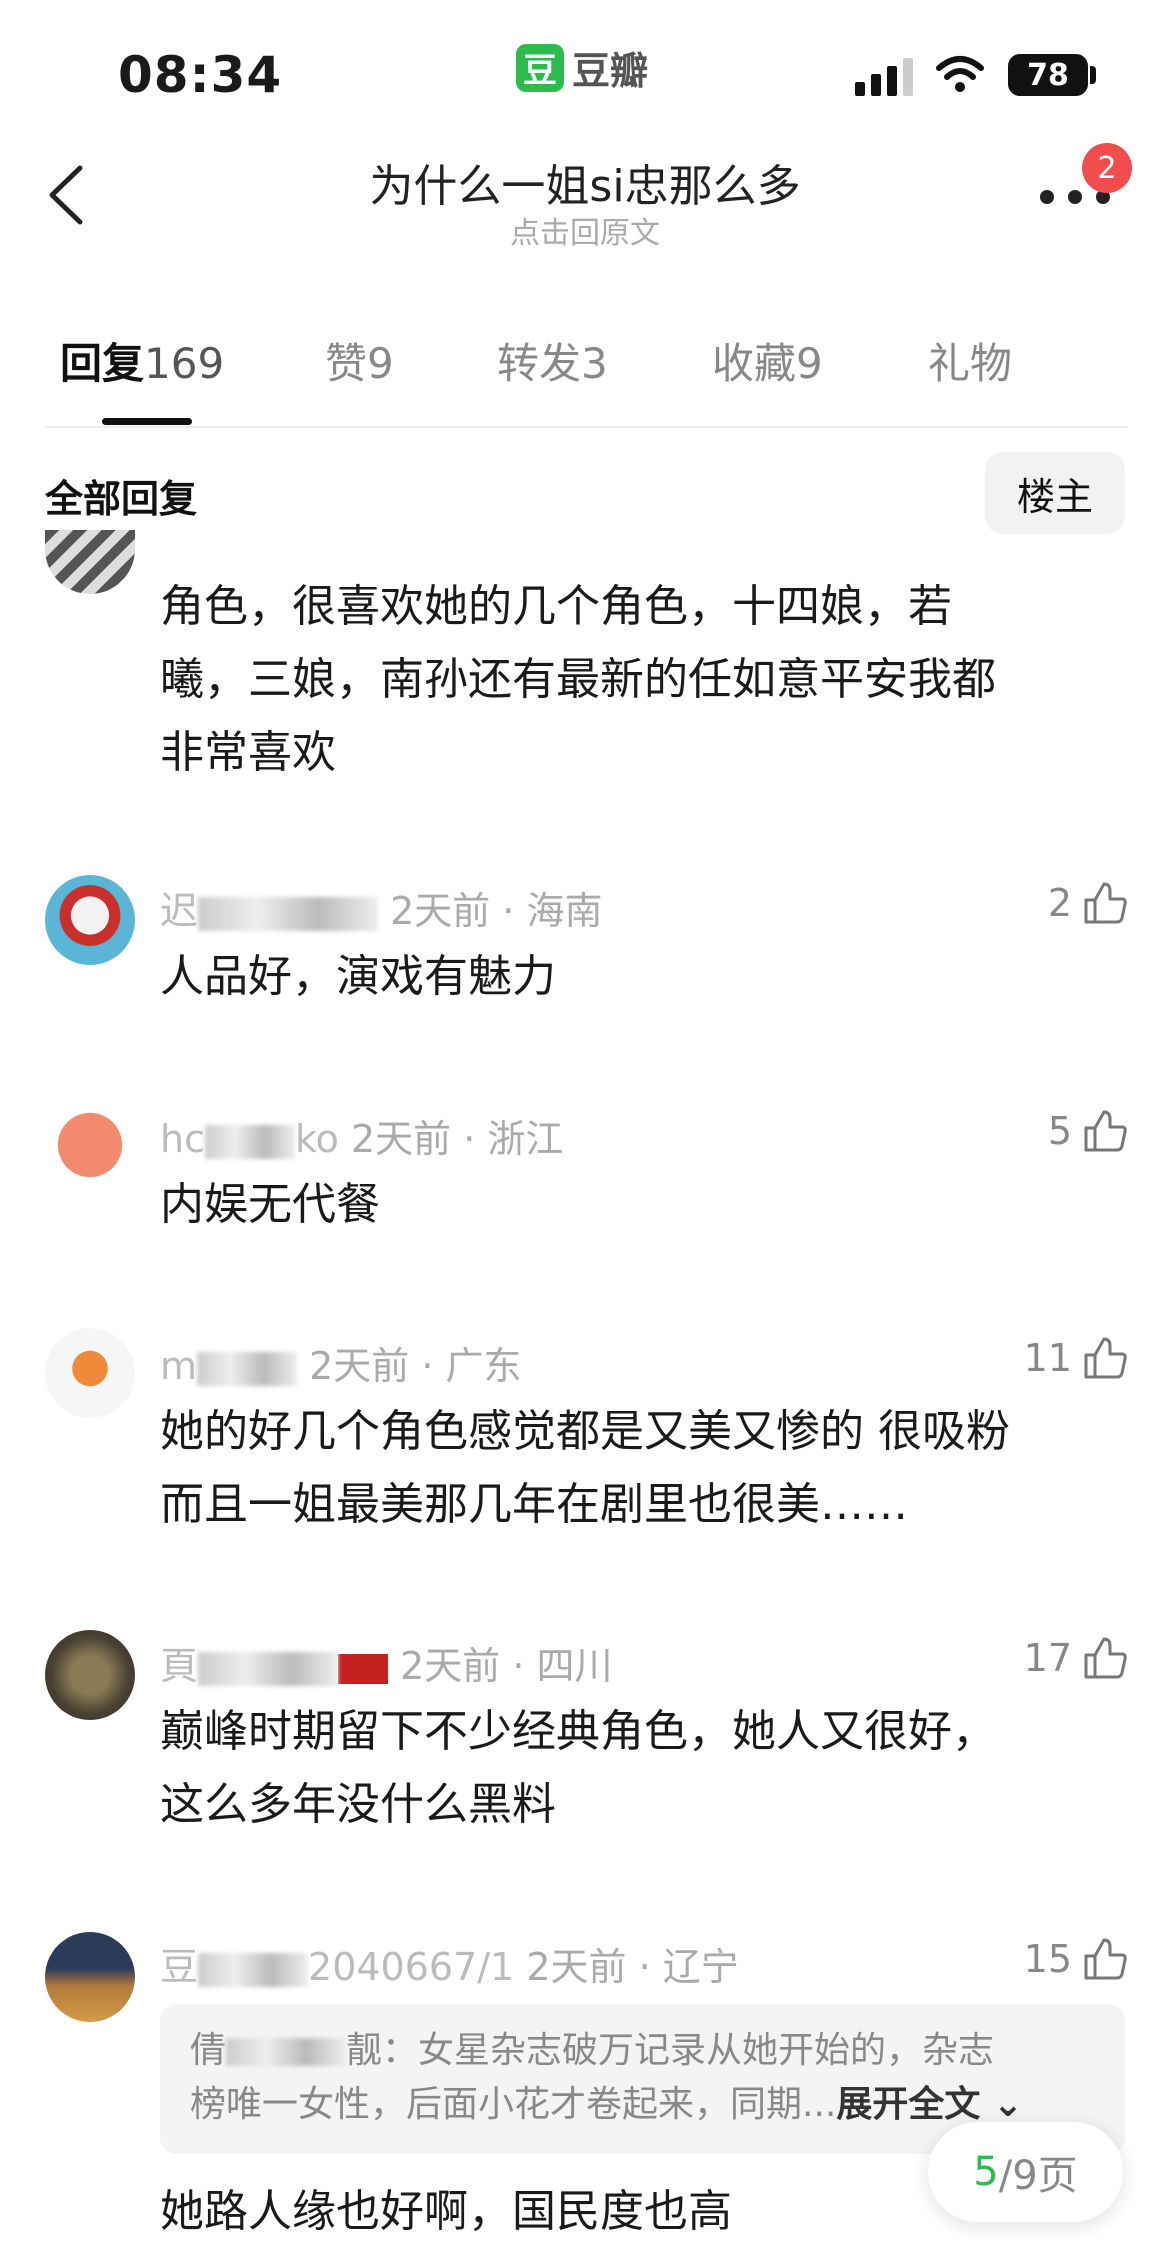 The width and height of the screenshot is (1170, 2265). I want to click on tab-gifts: 礼物, so click(970, 360).